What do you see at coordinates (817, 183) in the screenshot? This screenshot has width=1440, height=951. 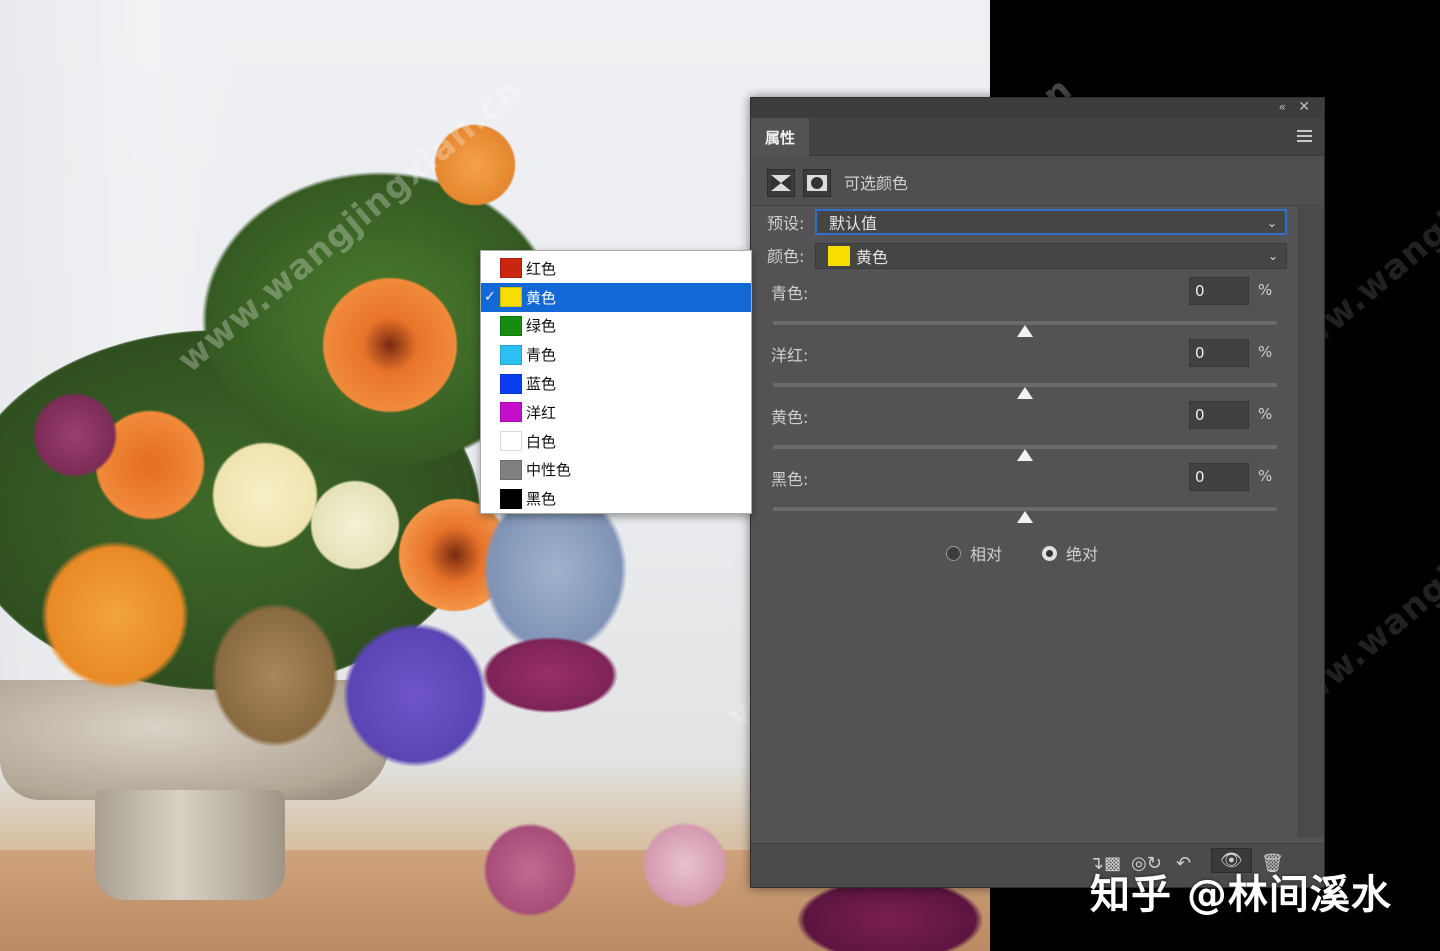 I see `layer-mask-icon` at bounding box center [817, 183].